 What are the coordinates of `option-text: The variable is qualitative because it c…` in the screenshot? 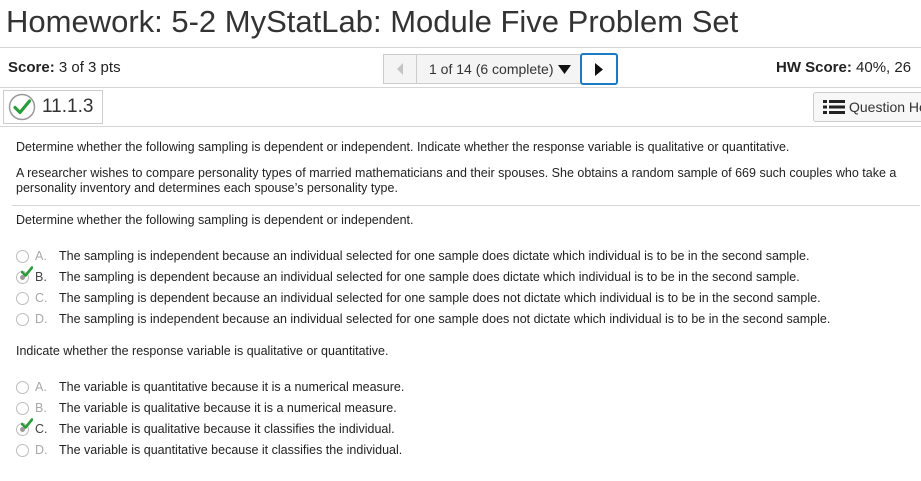 It's located at (227, 429).